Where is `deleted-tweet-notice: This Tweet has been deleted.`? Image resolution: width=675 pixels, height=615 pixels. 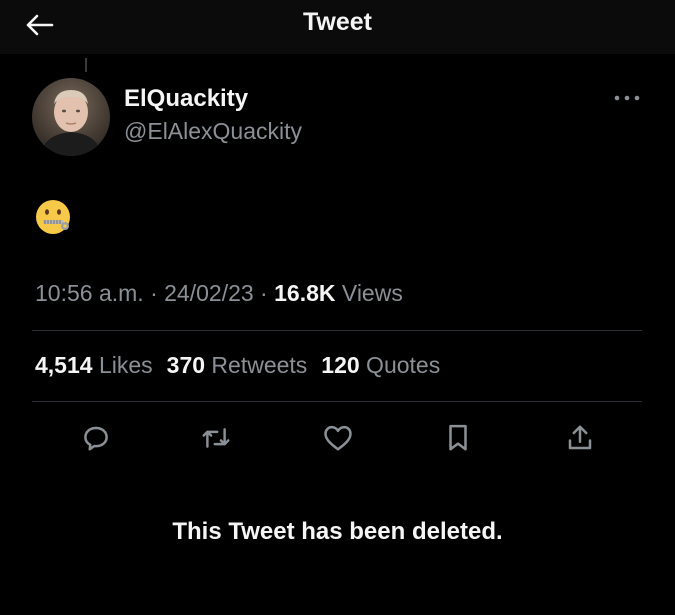 deleted-tweet-notice: This Tweet has been deleted. is located at coordinates (337, 531).